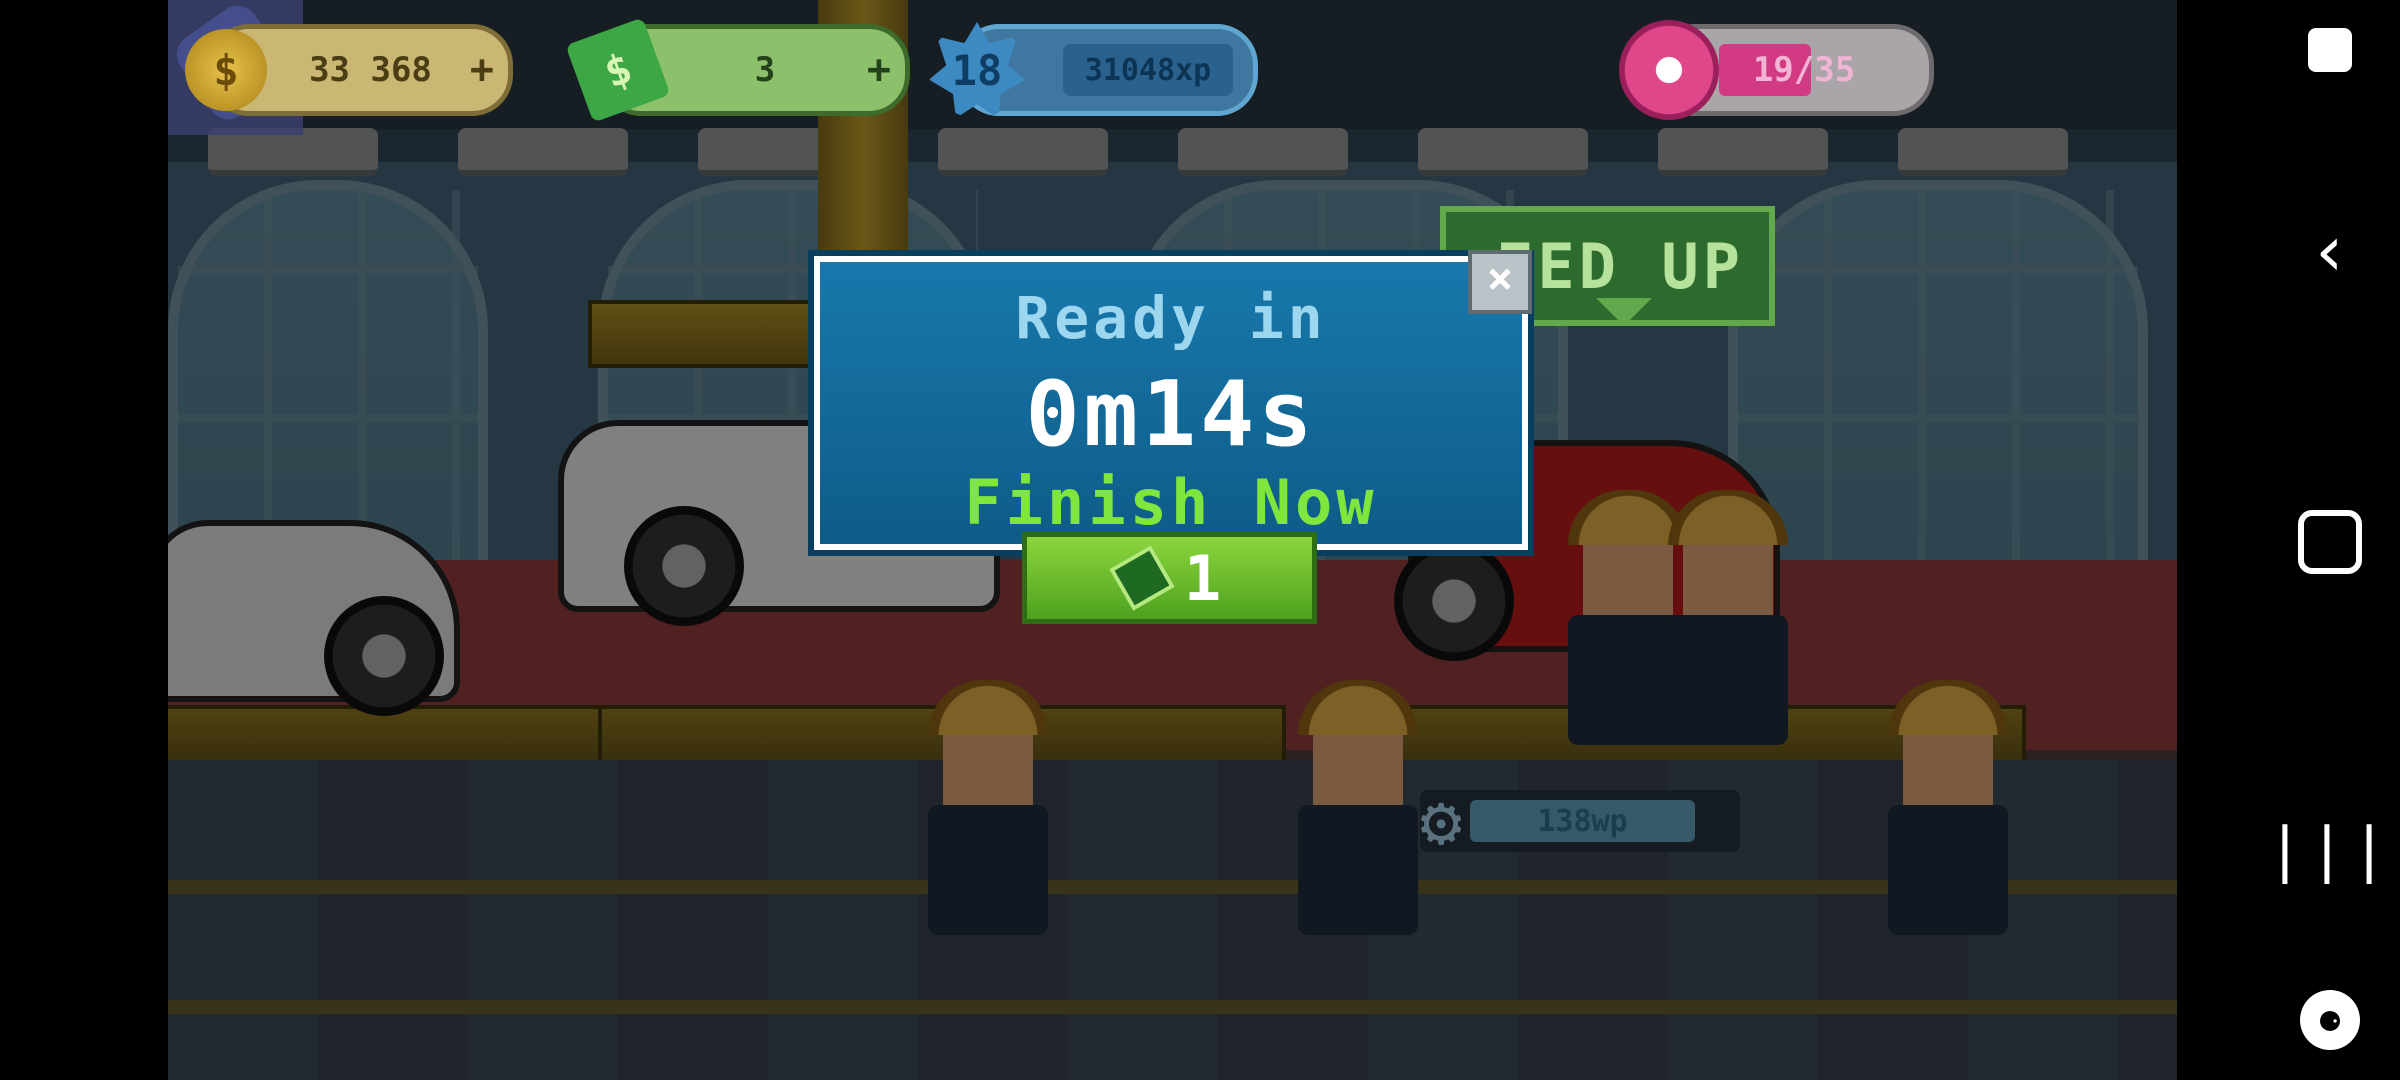 The width and height of the screenshot is (2400, 1080). I want to click on add-coins-icon: +, so click(482, 70).